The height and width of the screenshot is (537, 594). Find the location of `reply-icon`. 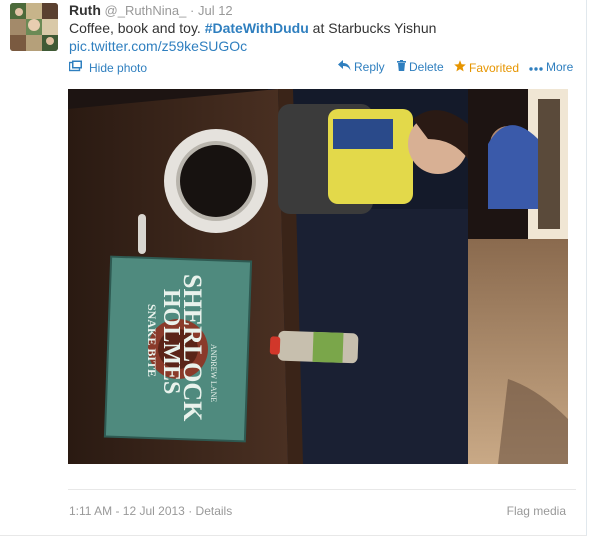

reply-icon is located at coordinates (344, 67).